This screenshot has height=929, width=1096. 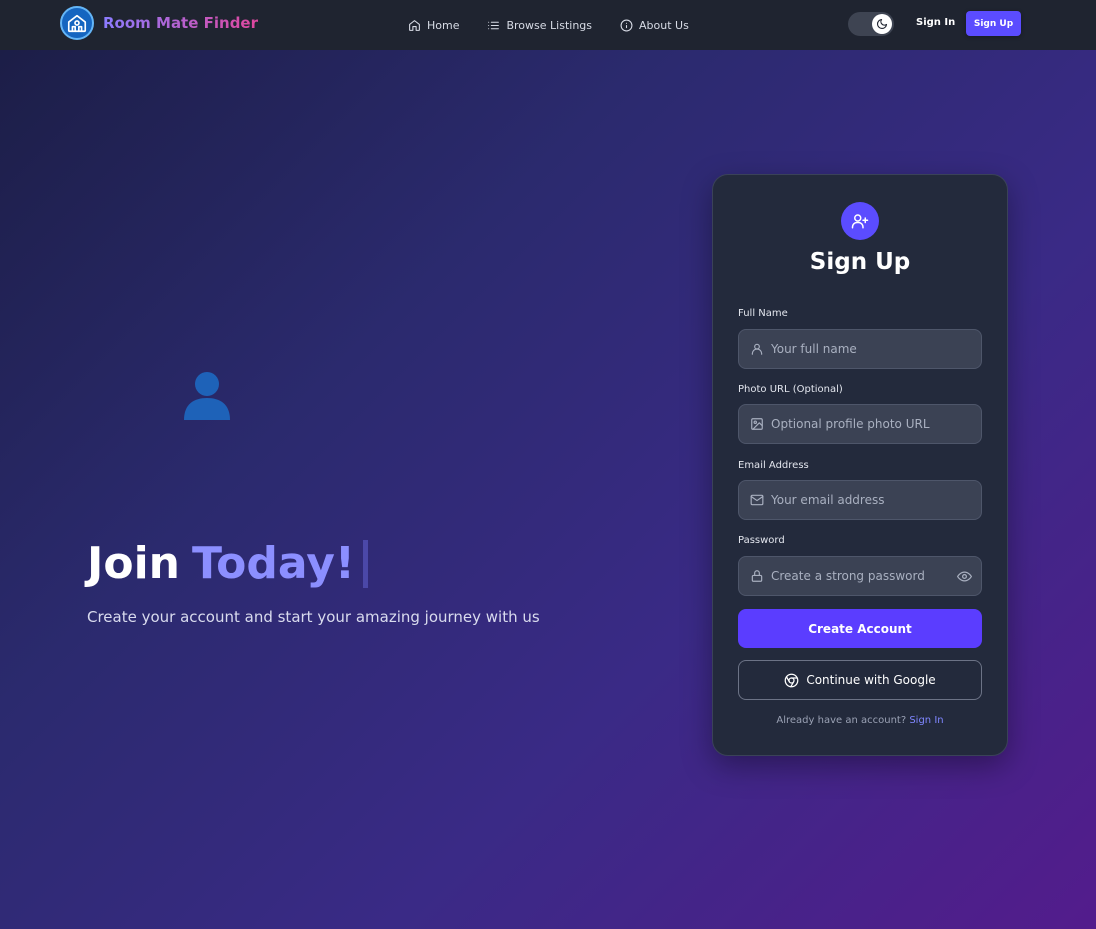 What do you see at coordinates (626, 25) in the screenshot?
I see `info-icon` at bounding box center [626, 25].